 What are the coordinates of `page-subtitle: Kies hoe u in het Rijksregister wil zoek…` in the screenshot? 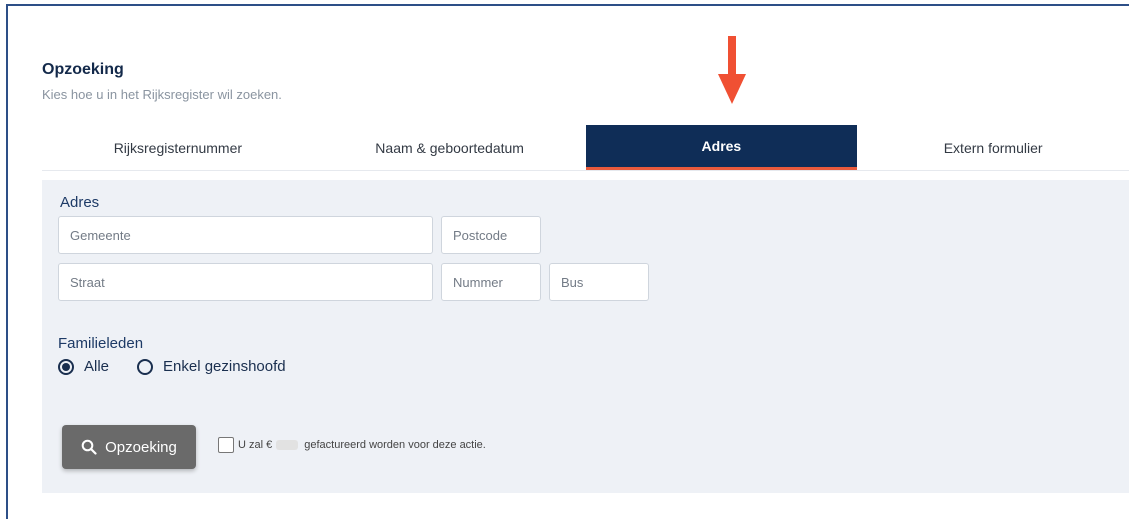 It's located at (162, 94).